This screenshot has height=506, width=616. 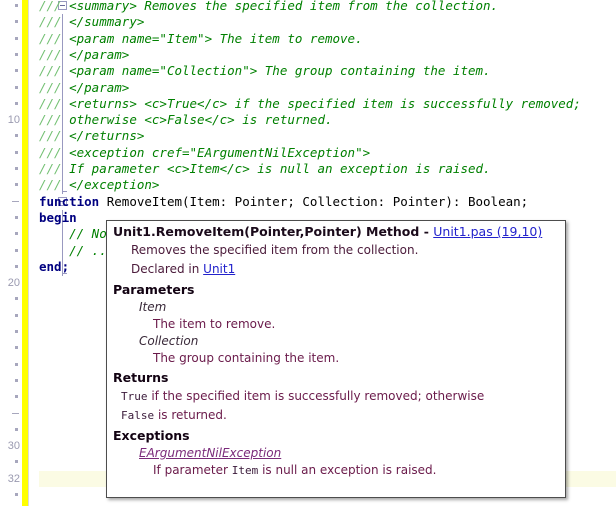 I want to click on code-token: <exception cref="EArgumentNilException">, so click(x=220, y=152).